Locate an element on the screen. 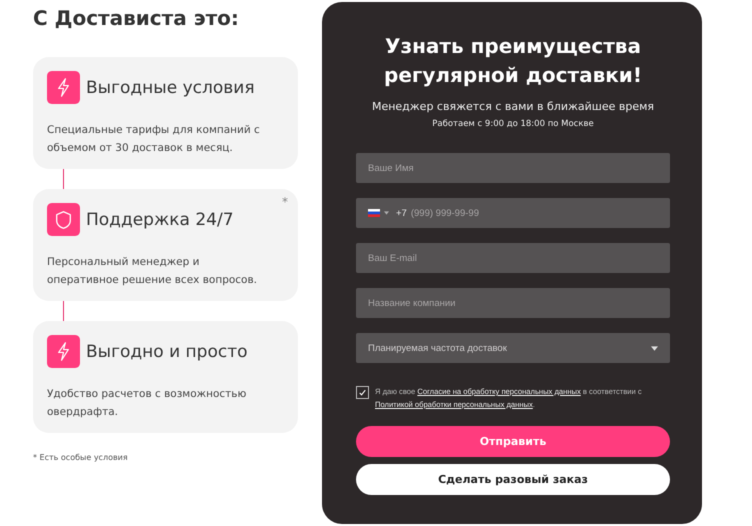 The height and width of the screenshot is (526, 752). input-field: Название компании is located at coordinates (513, 303).